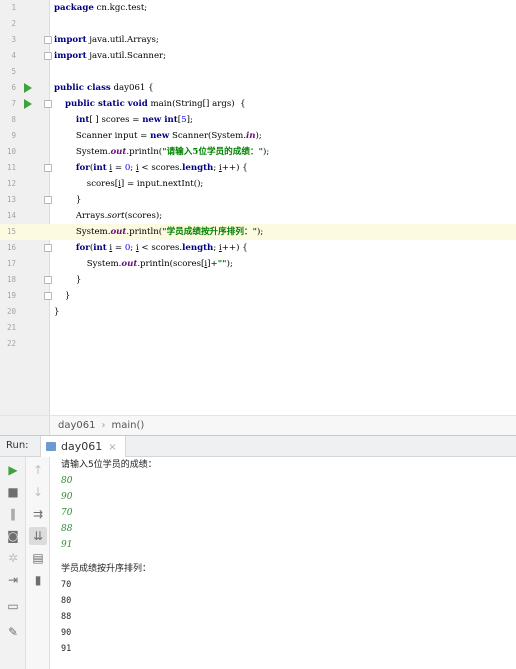 The image size is (516, 669). I want to click on line-number: 9, so click(13, 135).